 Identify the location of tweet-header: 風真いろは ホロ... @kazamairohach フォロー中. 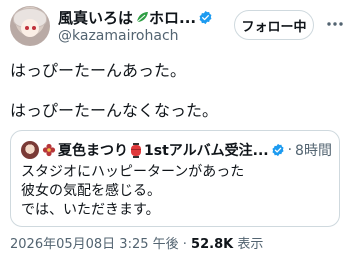
(176, 26).